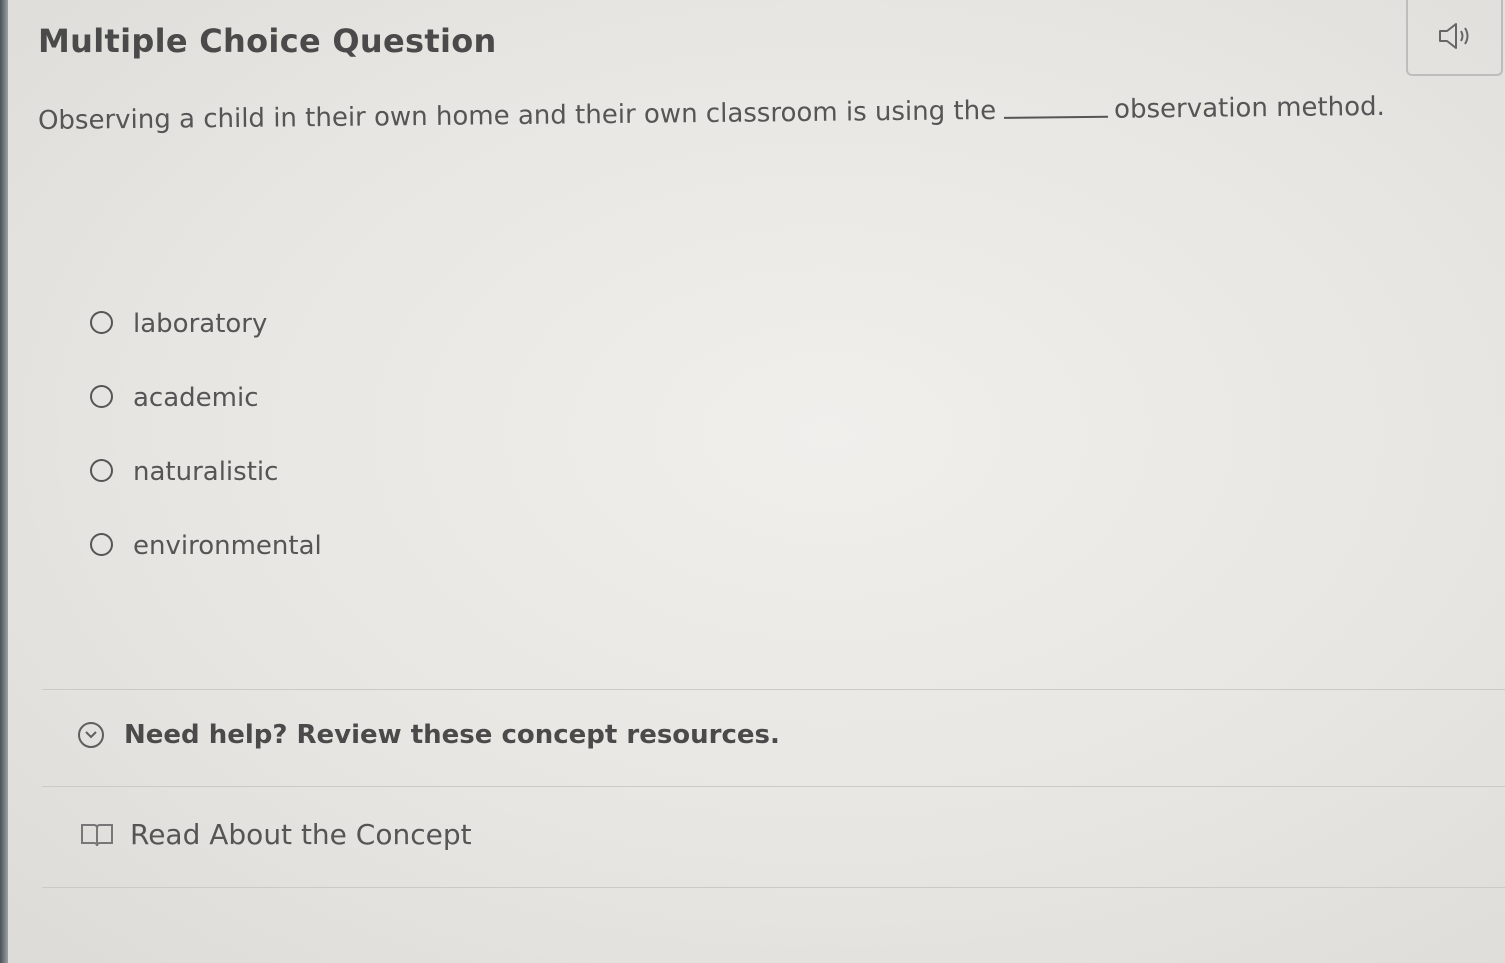  What do you see at coordinates (91, 735) in the screenshot?
I see `chevron-down-circle-icon` at bounding box center [91, 735].